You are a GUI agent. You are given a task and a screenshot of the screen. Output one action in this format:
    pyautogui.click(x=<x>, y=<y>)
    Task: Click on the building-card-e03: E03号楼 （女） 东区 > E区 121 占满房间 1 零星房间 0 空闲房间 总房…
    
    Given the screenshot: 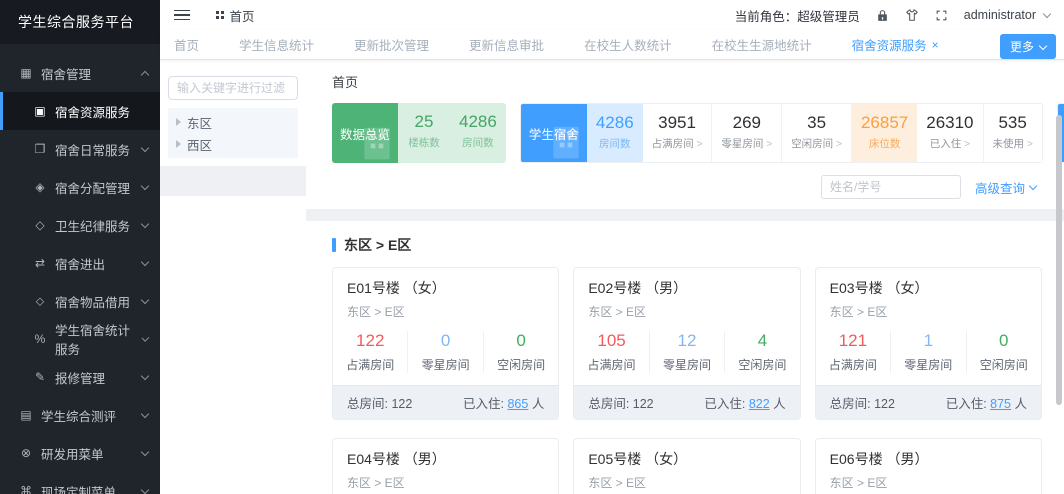 What is the action you would take?
    pyautogui.click(x=928, y=343)
    